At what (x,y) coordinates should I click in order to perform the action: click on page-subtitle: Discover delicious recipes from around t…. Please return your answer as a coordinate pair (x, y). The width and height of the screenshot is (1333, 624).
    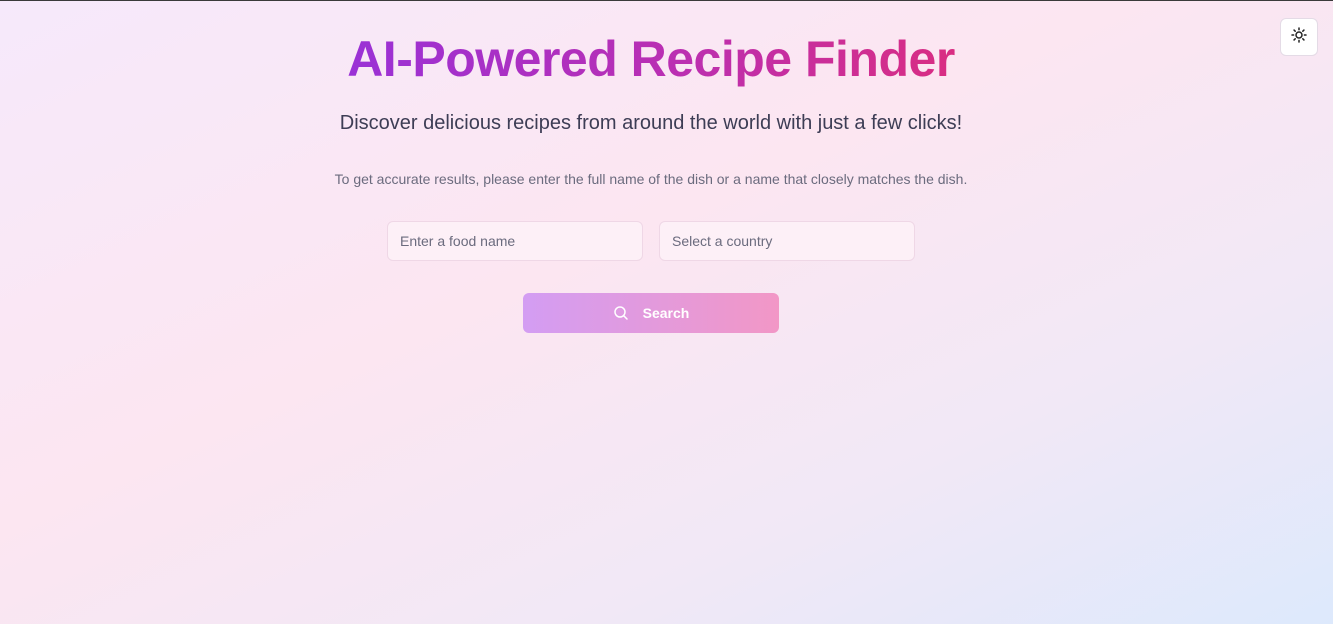
    Looking at the image, I should click on (651, 123).